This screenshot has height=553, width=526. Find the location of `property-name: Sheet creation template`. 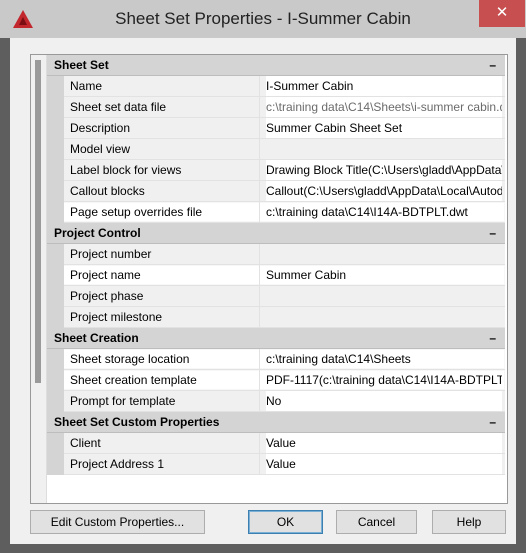

property-name: Sheet creation template is located at coordinates (133, 380).